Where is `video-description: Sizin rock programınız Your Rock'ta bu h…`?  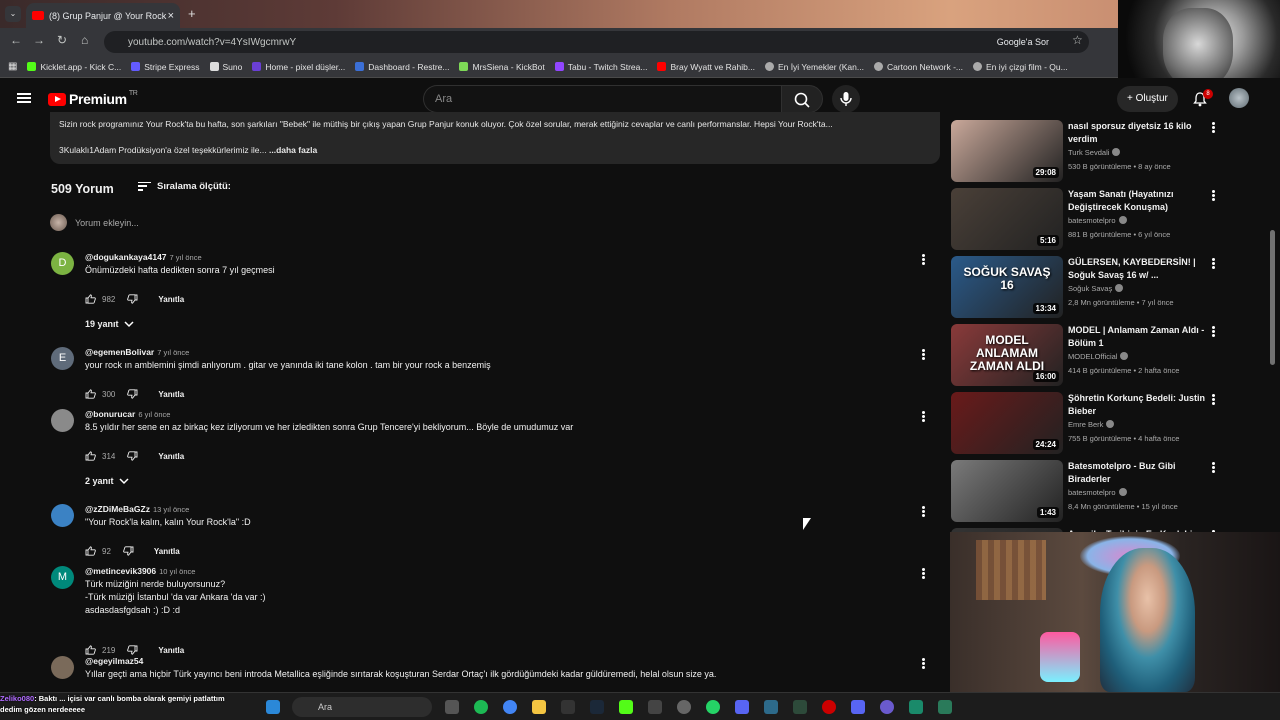
video-description: Sizin rock programınız Your Rock'ta bu h… is located at coordinates (495, 138).